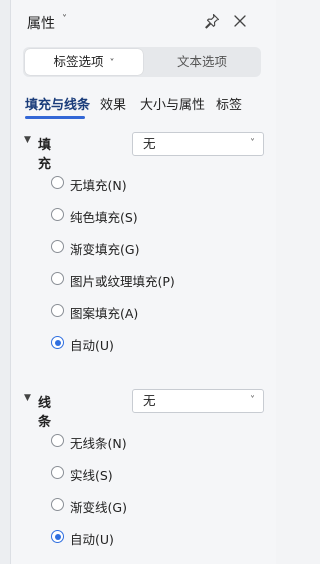 The height and width of the screenshot is (564, 320). I want to click on panel-title: 属性, so click(41, 23).